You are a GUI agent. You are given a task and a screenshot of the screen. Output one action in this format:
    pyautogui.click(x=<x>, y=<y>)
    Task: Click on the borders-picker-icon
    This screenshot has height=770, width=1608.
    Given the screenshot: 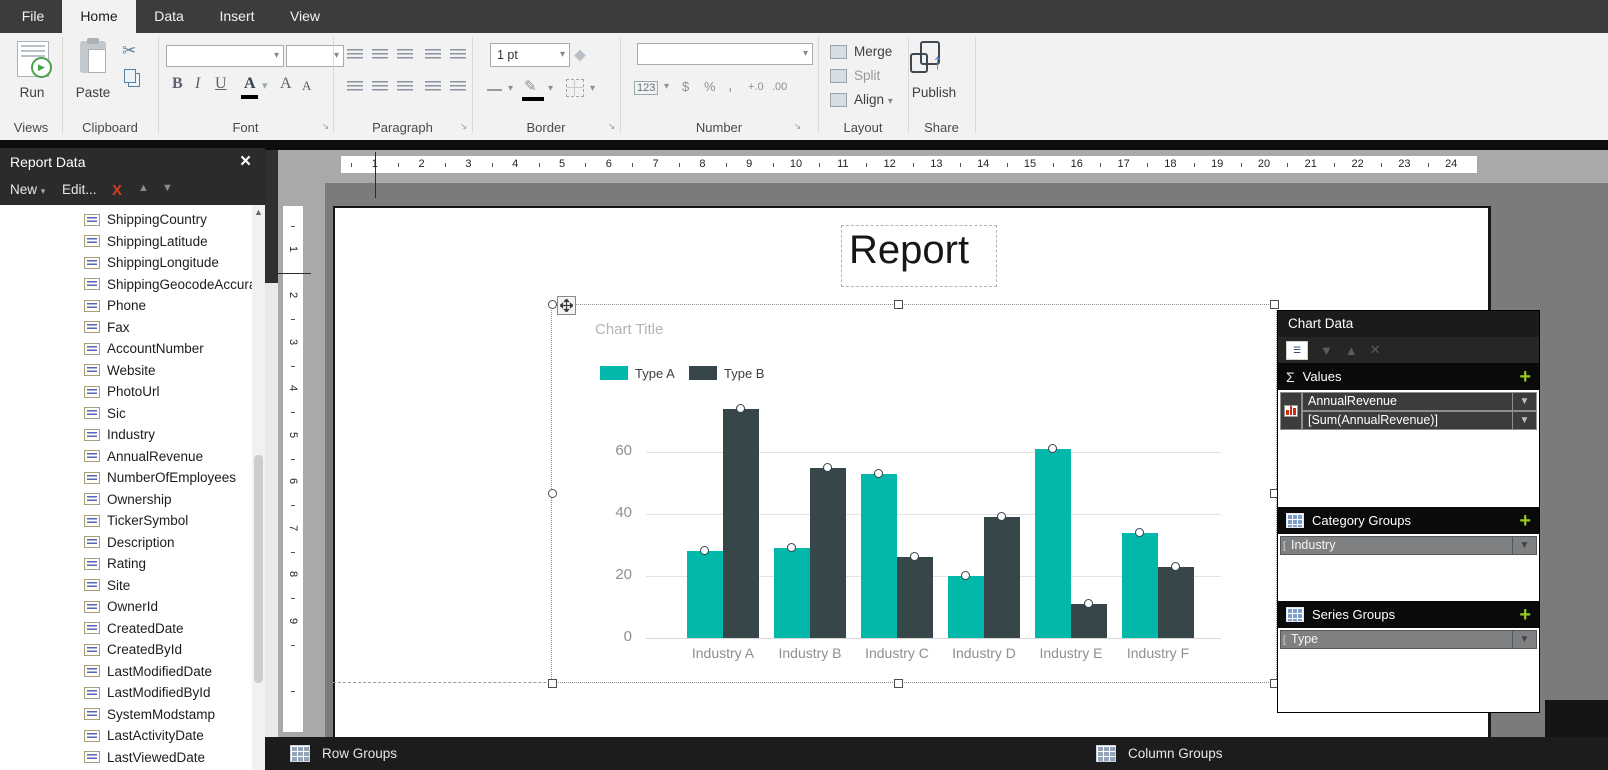 What is the action you would take?
    pyautogui.click(x=575, y=88)
    